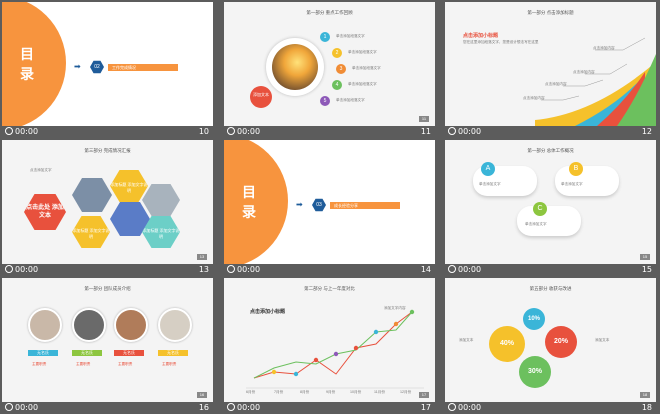  What do you see at coordinates (325, 101) in the screenshot?
I see `step-circle-5: 5` at bounding box center [325, 101].